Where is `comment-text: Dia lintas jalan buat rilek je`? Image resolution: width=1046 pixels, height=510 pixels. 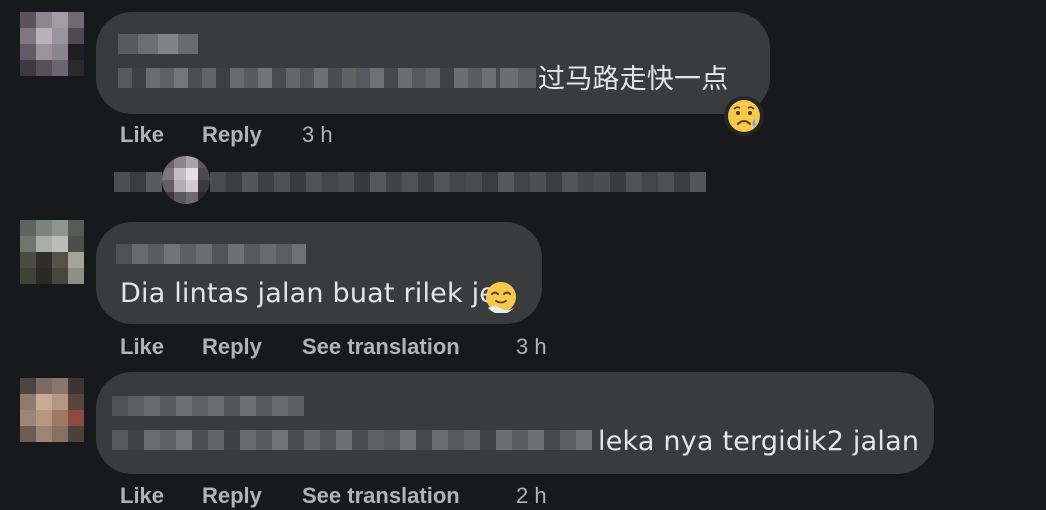 comment-text: Dia lintas jalan buat rilek je is located at coordinates (308, 293).